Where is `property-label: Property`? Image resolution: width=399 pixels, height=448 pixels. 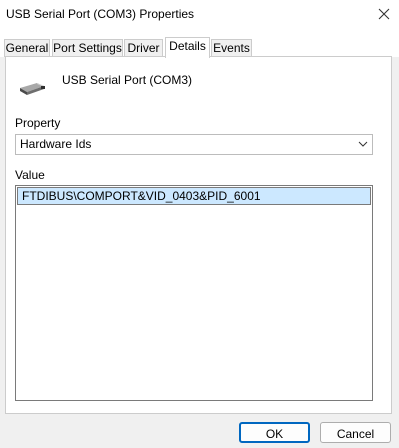 property-label: Property is located at coordinates (38, 123).